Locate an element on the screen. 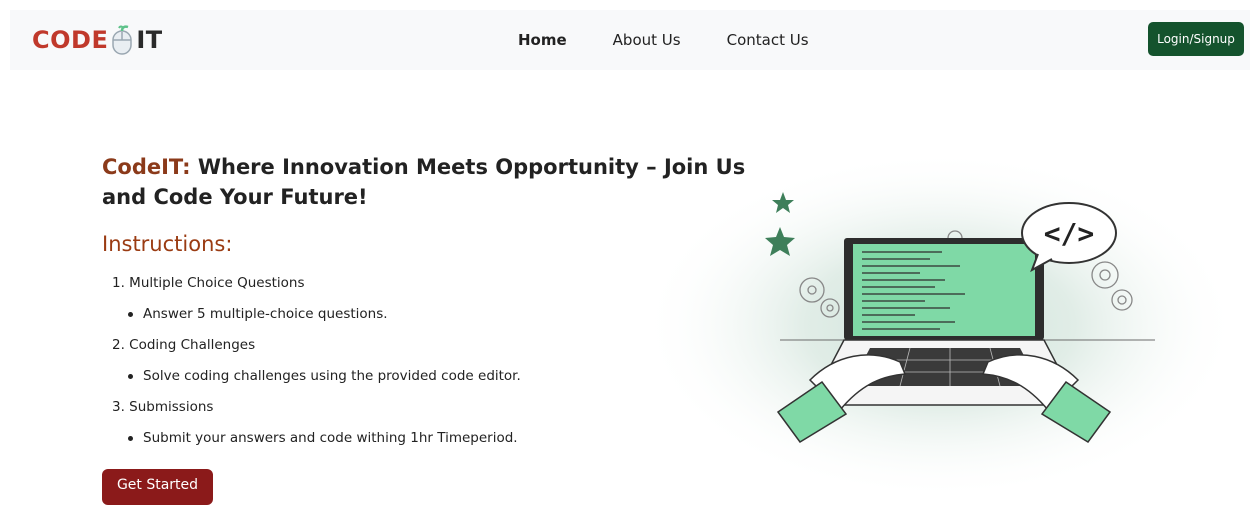  step-title: 2. Coding Challenges is located at coordinates (184, 345).